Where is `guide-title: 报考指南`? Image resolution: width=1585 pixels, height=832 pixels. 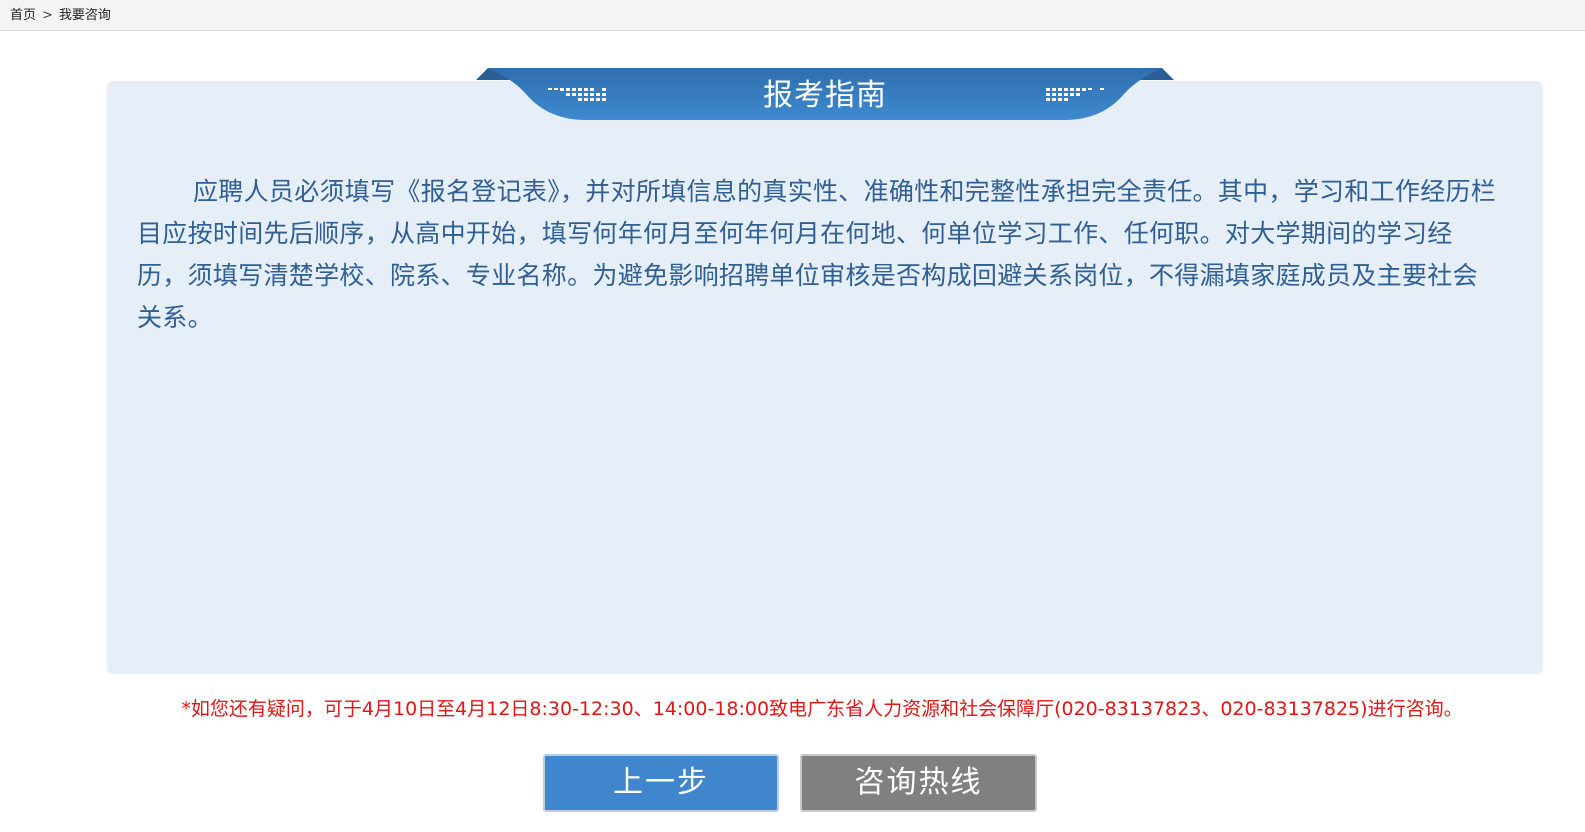 guide-title: 报考指南 is located at coordinates (825, 95).